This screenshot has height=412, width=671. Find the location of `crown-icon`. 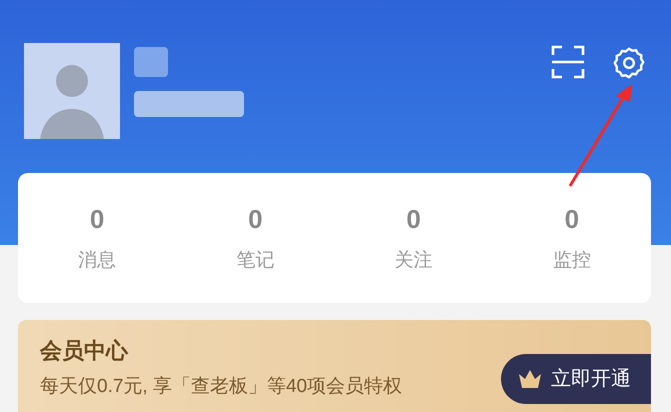

crown-icon is located at coordinates (530, 379).